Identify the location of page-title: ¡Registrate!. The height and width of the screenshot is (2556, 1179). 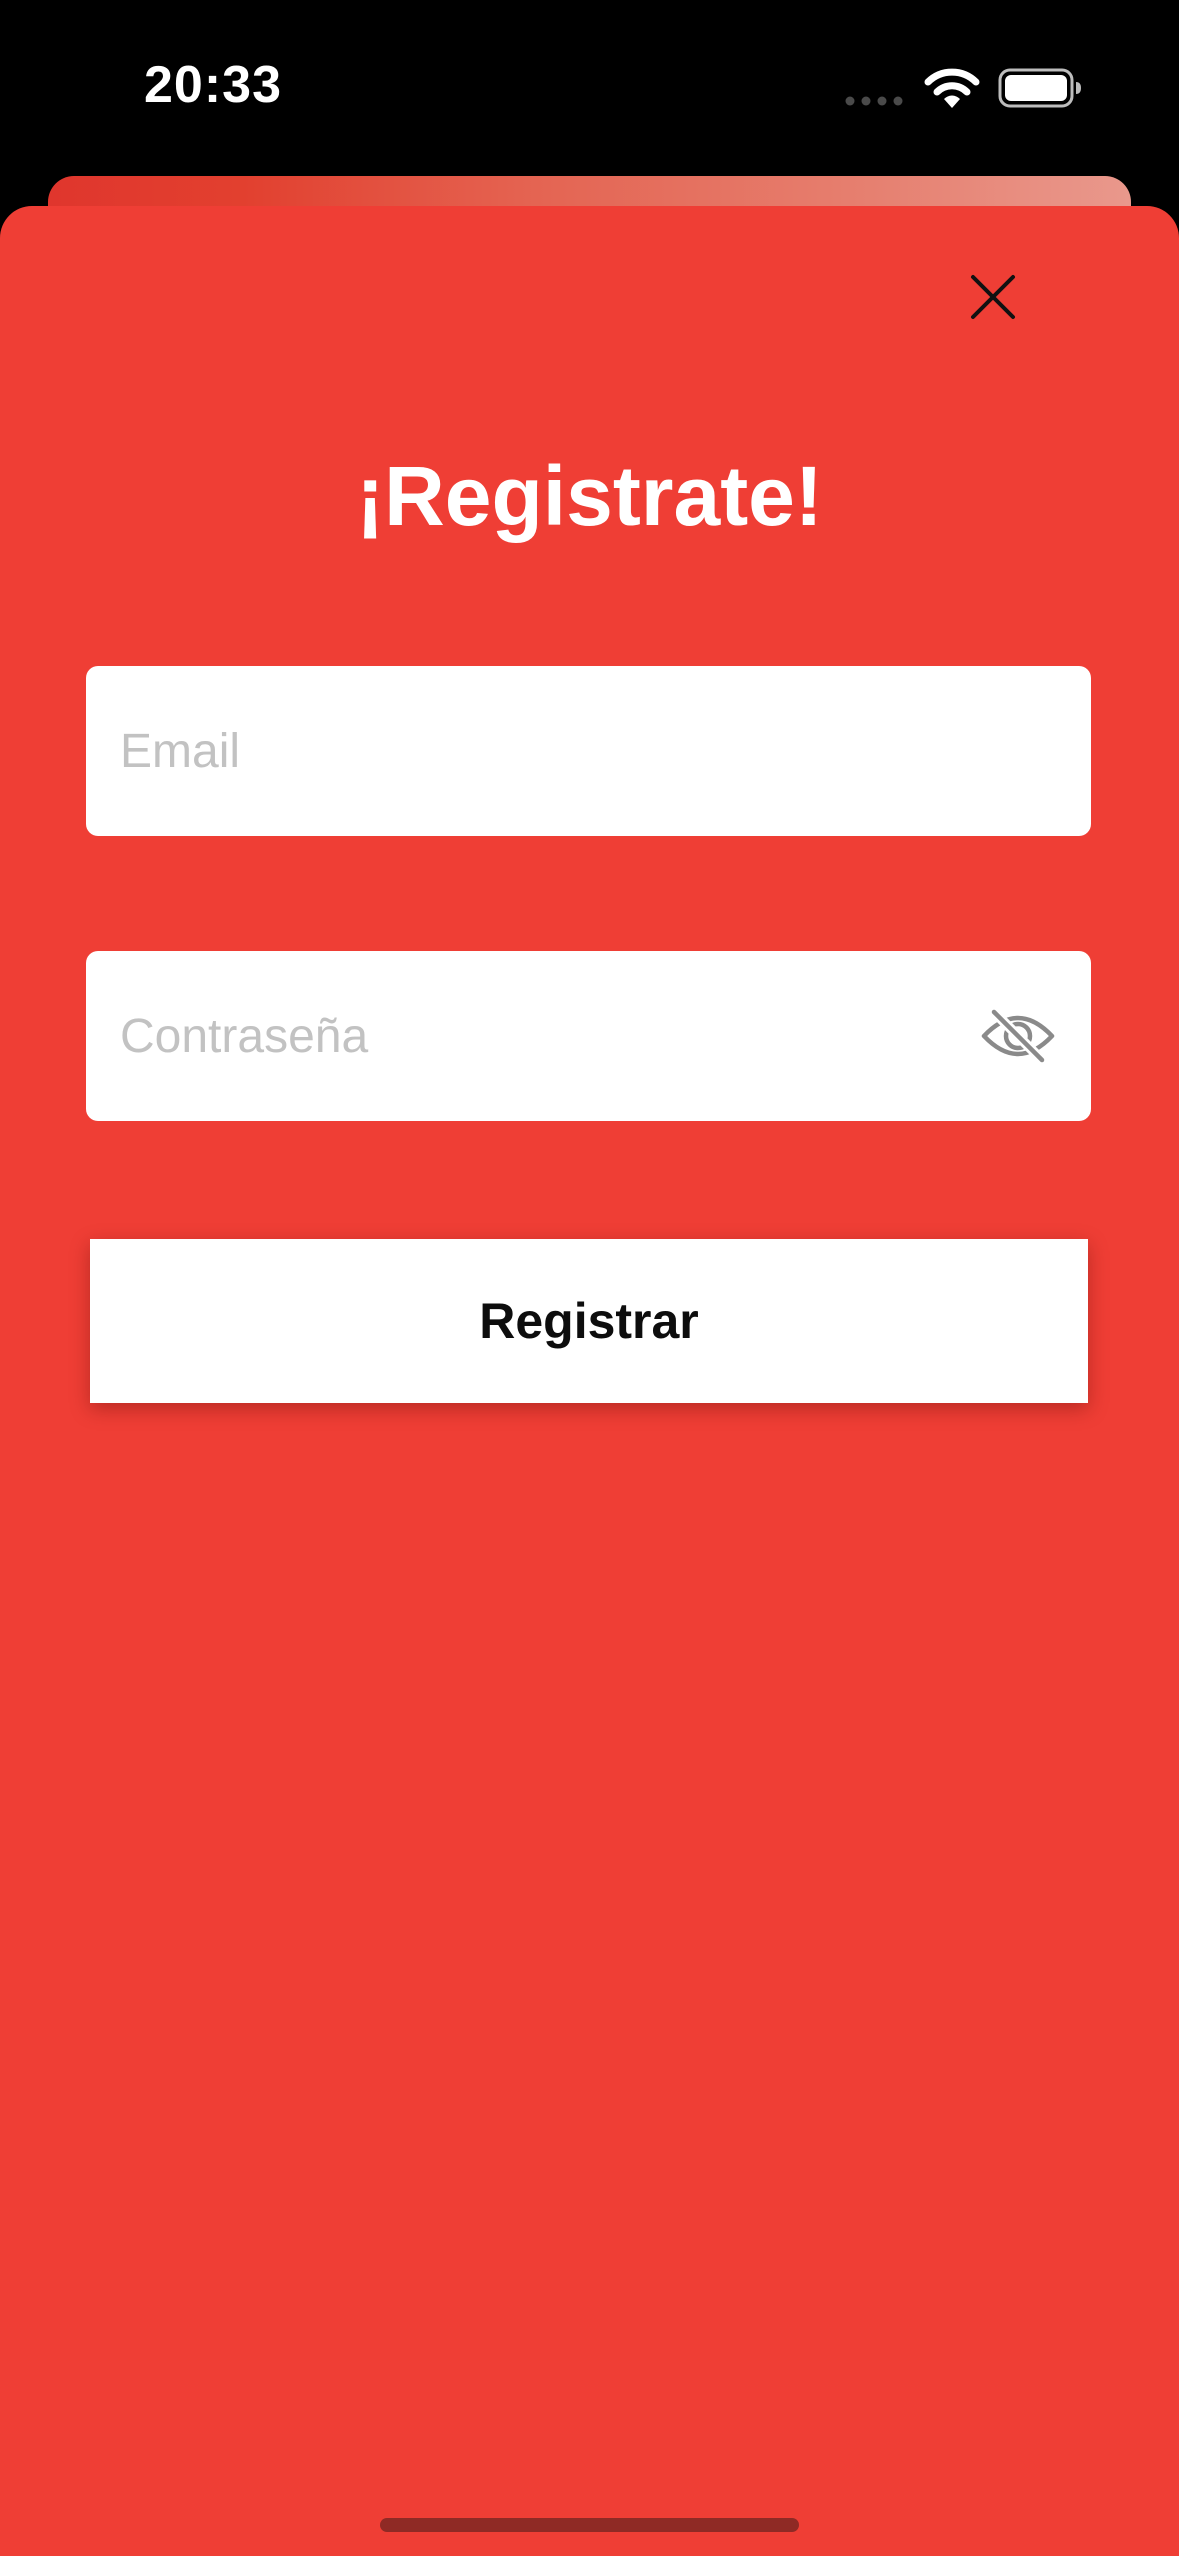
(589, 496).